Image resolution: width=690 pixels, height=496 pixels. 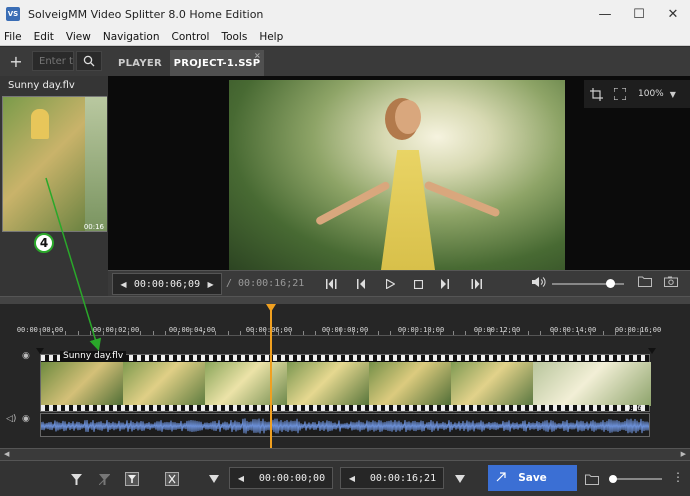 I want to click on menu-edit: Edit, so click(x=44, y=37).